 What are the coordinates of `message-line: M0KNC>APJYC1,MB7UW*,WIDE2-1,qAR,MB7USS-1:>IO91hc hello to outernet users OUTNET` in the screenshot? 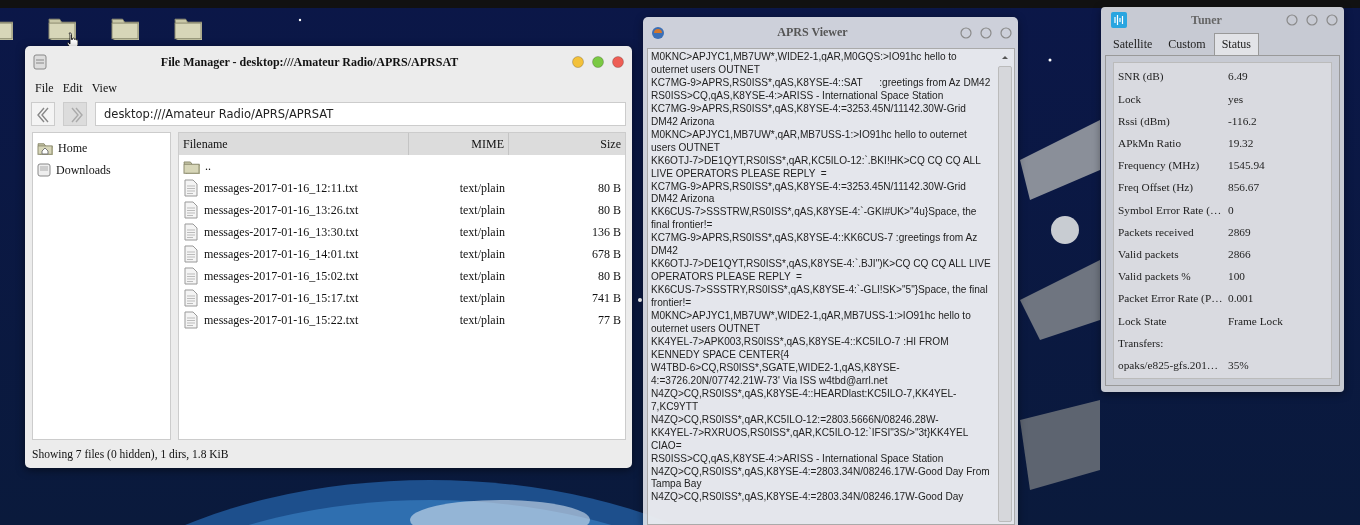 It's located at (811, 323).